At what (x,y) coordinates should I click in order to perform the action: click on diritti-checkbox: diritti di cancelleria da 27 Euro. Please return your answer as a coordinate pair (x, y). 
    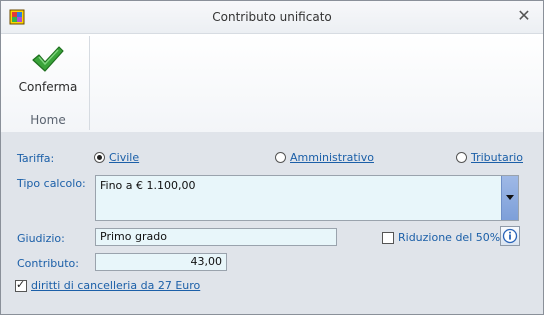
    Looking at the image, I should click on (108, 285).